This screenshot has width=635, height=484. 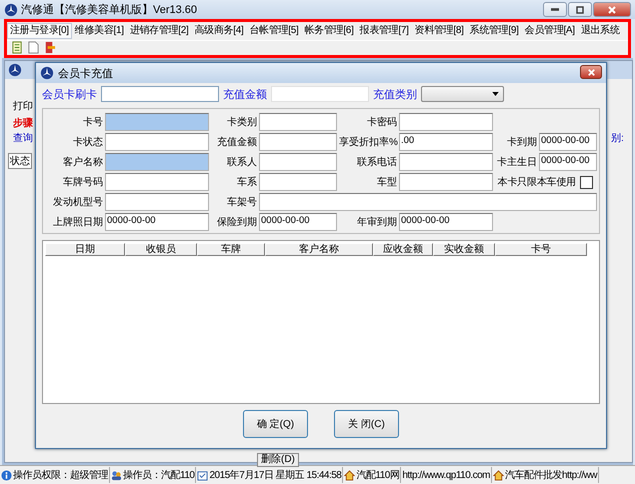 I want to click on column-header: 收银员, so click(x=161, y=249).